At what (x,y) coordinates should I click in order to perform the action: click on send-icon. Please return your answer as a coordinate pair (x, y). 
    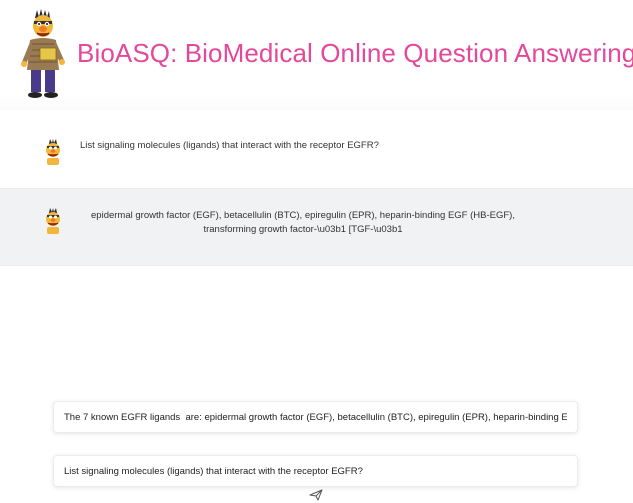
    Looking at the image, I should click on (316, 495).